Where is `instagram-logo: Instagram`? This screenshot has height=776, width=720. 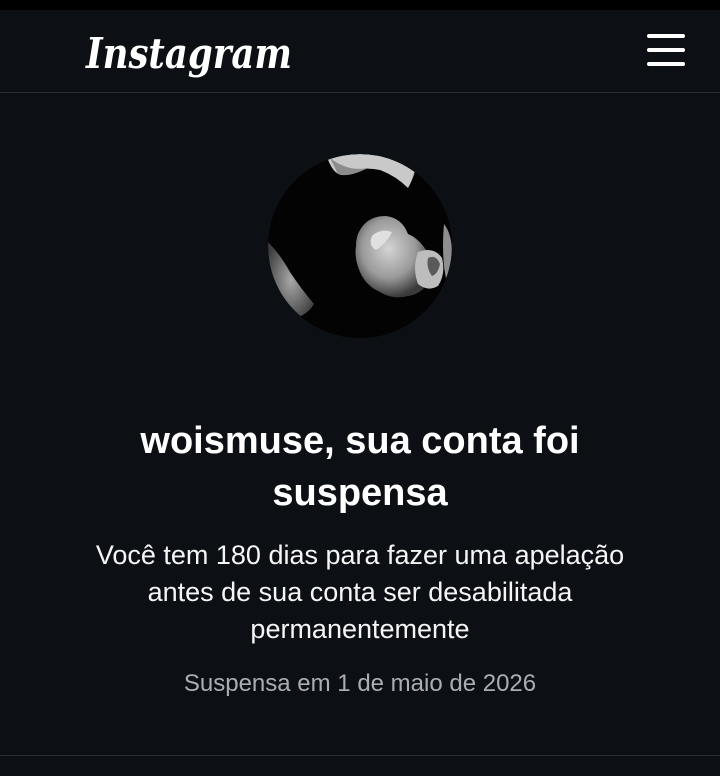 instagram-logo: Instagram is located at coordinates (191, 54).